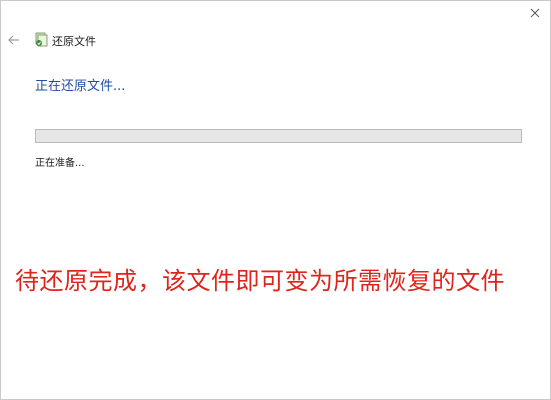 This screenshot has width=551, height=400. Describe the element at coordinates (41, 39) in the screenshot. I see `file-history-icon` at that location.